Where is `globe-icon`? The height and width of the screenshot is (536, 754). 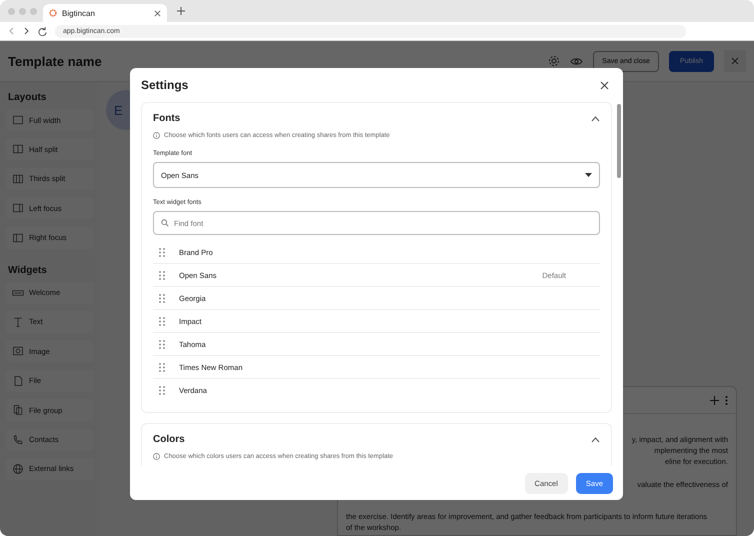 globe-icon is located at coordinates (18, 468).